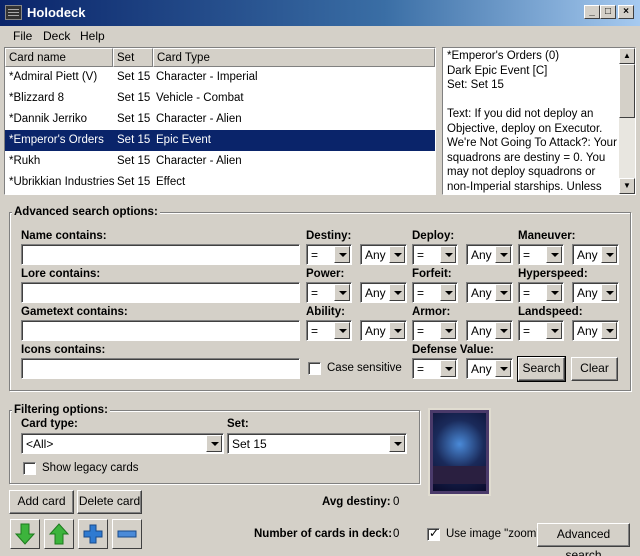  Describe the element at coordinates (383, 330) in the screenshot. I see `ability-value-select: Any` at that location.